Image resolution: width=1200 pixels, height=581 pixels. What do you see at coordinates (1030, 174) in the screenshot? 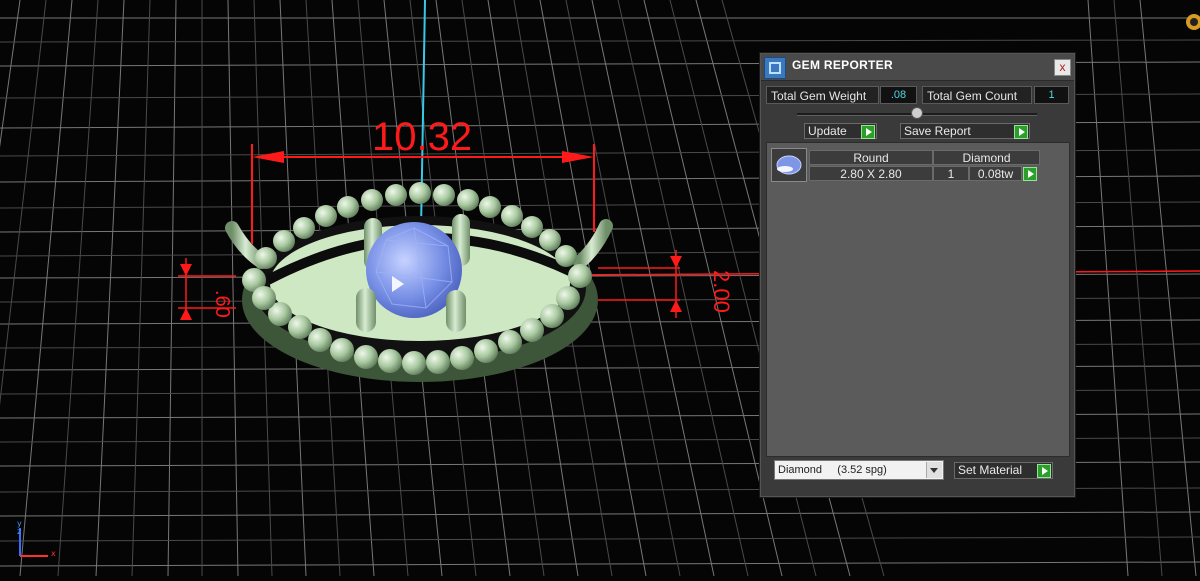
I see `gem-row-go-icon` at bounding box center [1030, 174].